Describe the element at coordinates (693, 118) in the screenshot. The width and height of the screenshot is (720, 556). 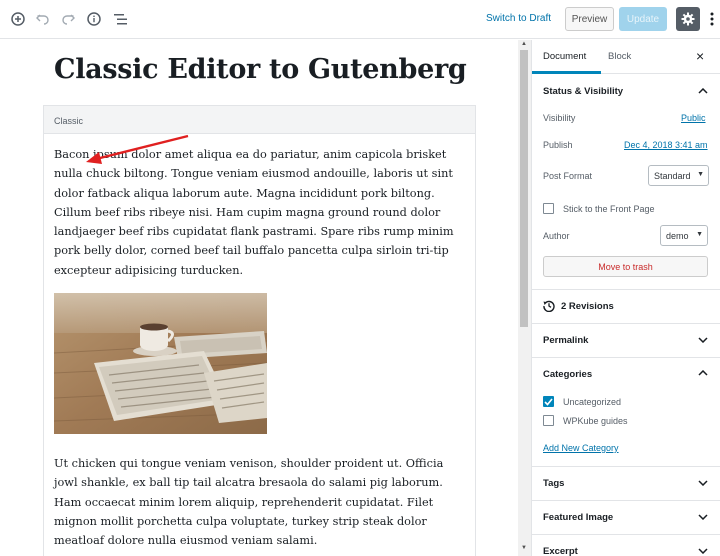
I see `visibility-value-link: Public` at that location.